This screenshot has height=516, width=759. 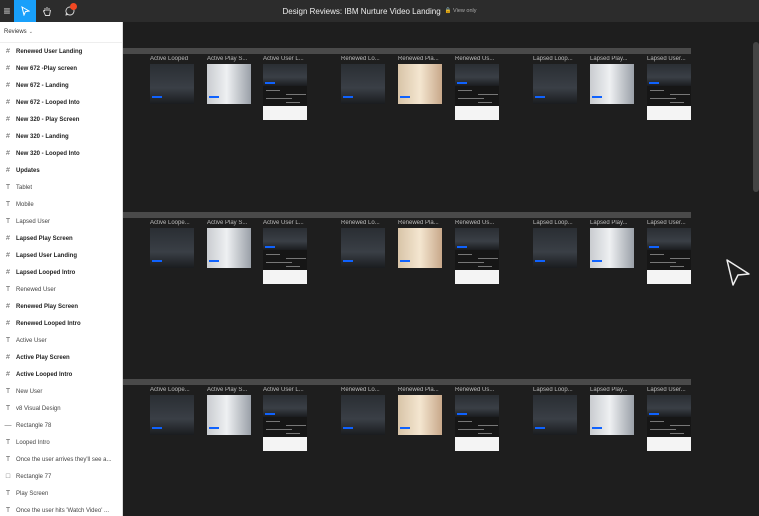 What do you see at coordinates (61, 391) in the screenshot?
I see `layer-item: T New User` at bounding box center [61, 391].